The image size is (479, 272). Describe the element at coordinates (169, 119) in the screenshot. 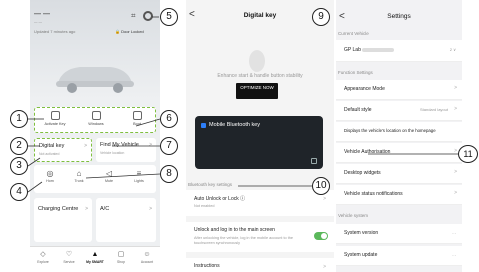

I see `callout-6: 6` at that location.